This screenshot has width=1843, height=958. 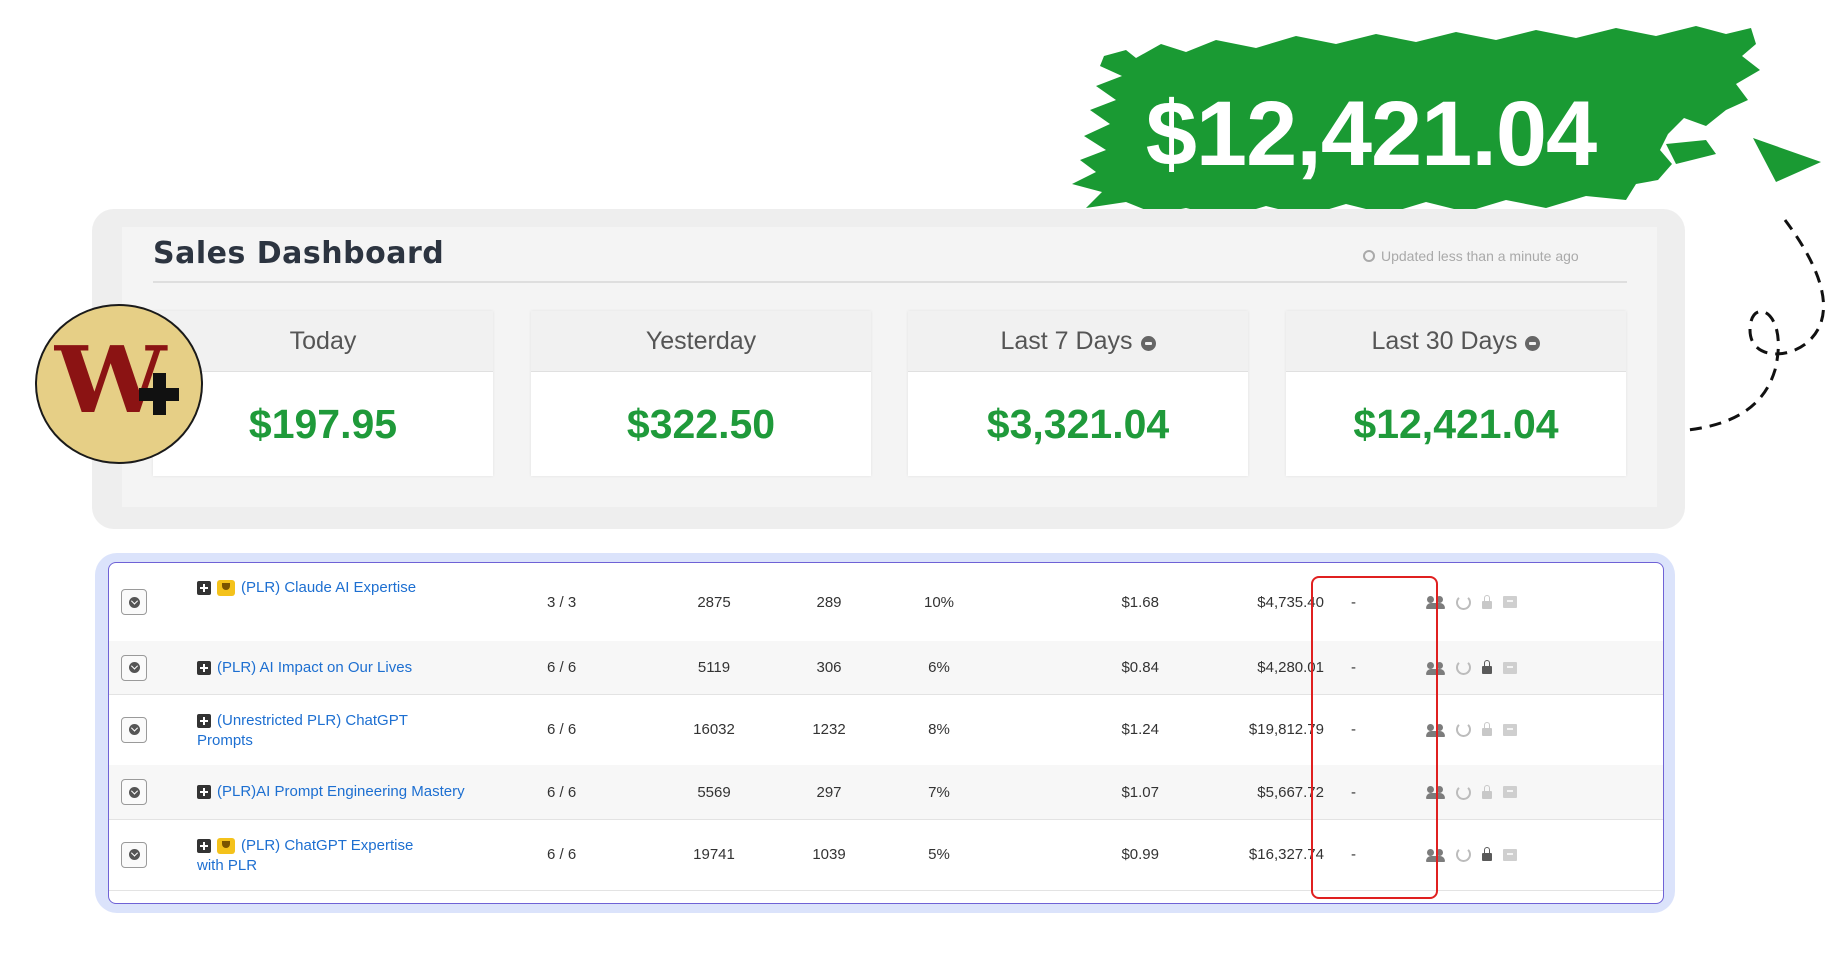 I want to click on stat-card-header: Today, so click(x=323, y=341).